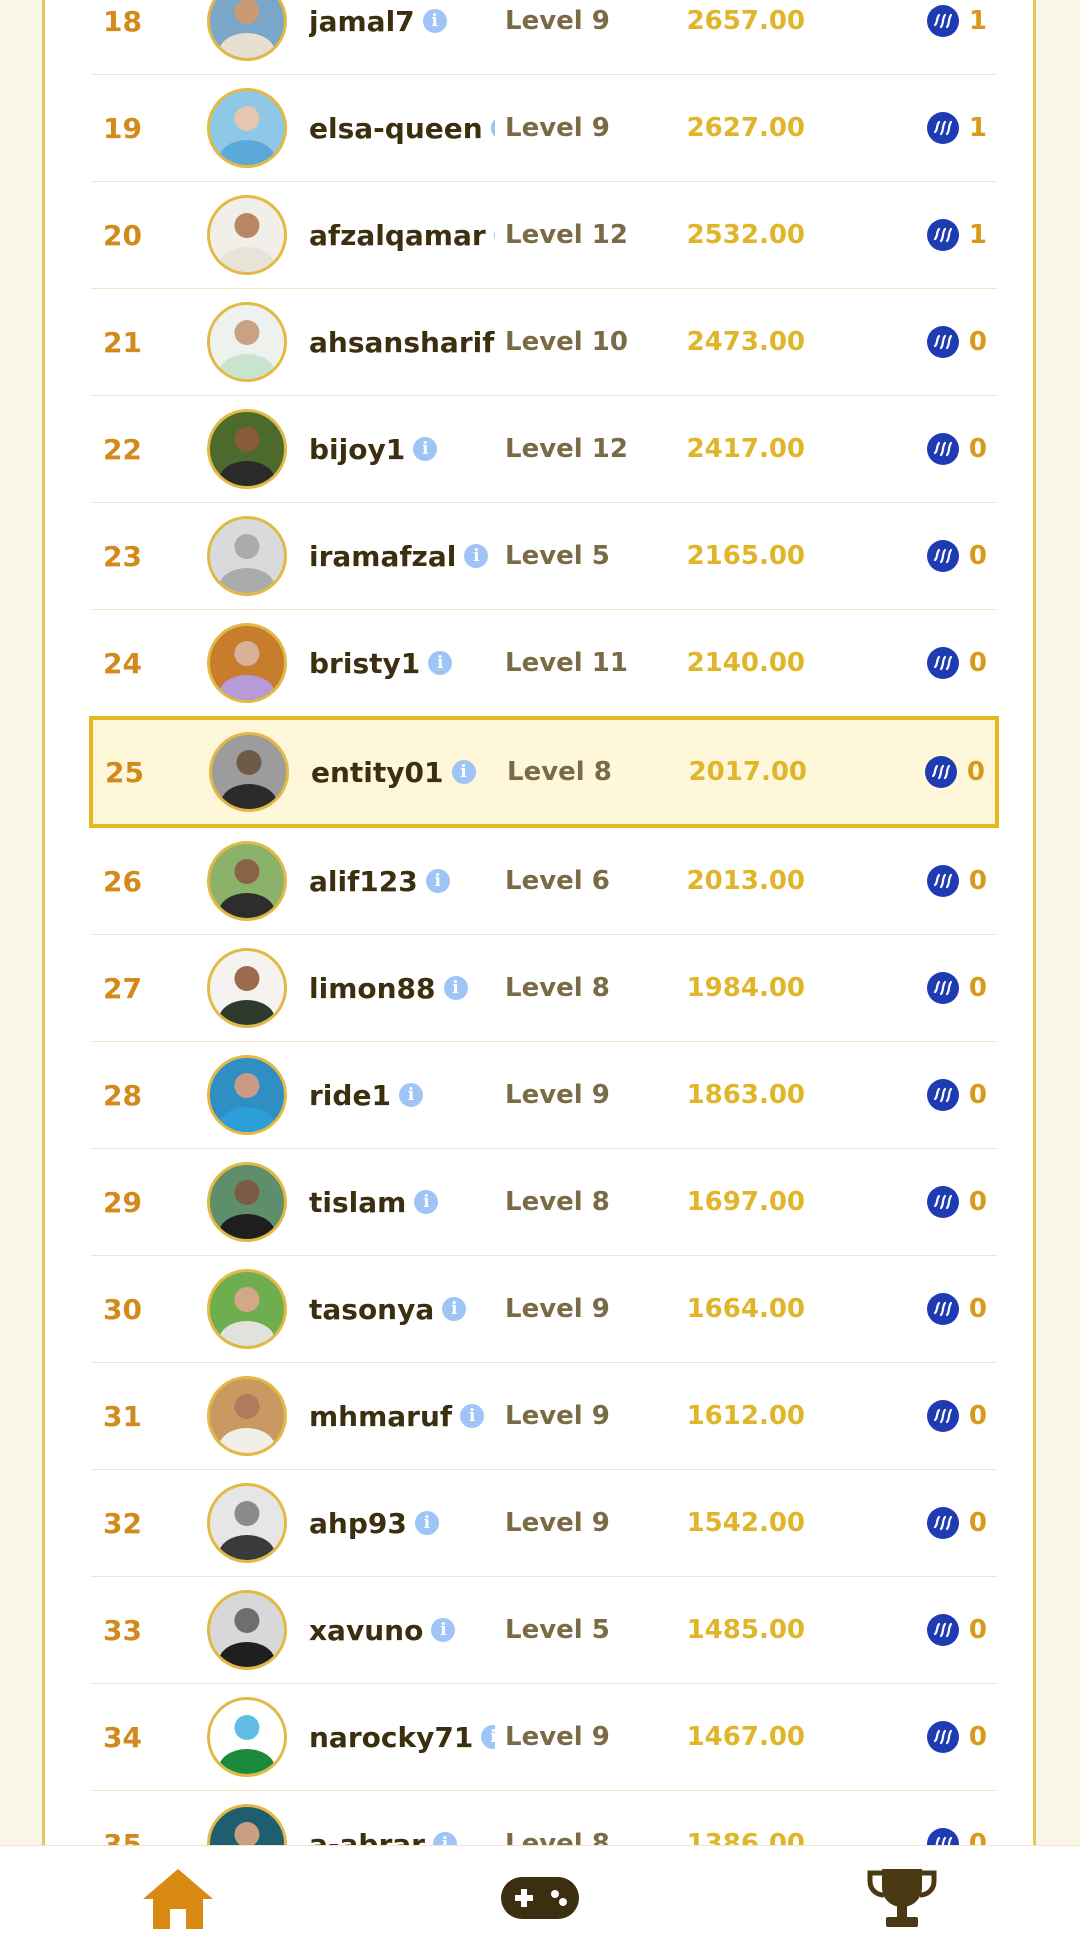 This screenshot has width=1080, height=1950. Describe the element at coordinates (178, 1898) in the screenshot. I see `home-button` at that location.